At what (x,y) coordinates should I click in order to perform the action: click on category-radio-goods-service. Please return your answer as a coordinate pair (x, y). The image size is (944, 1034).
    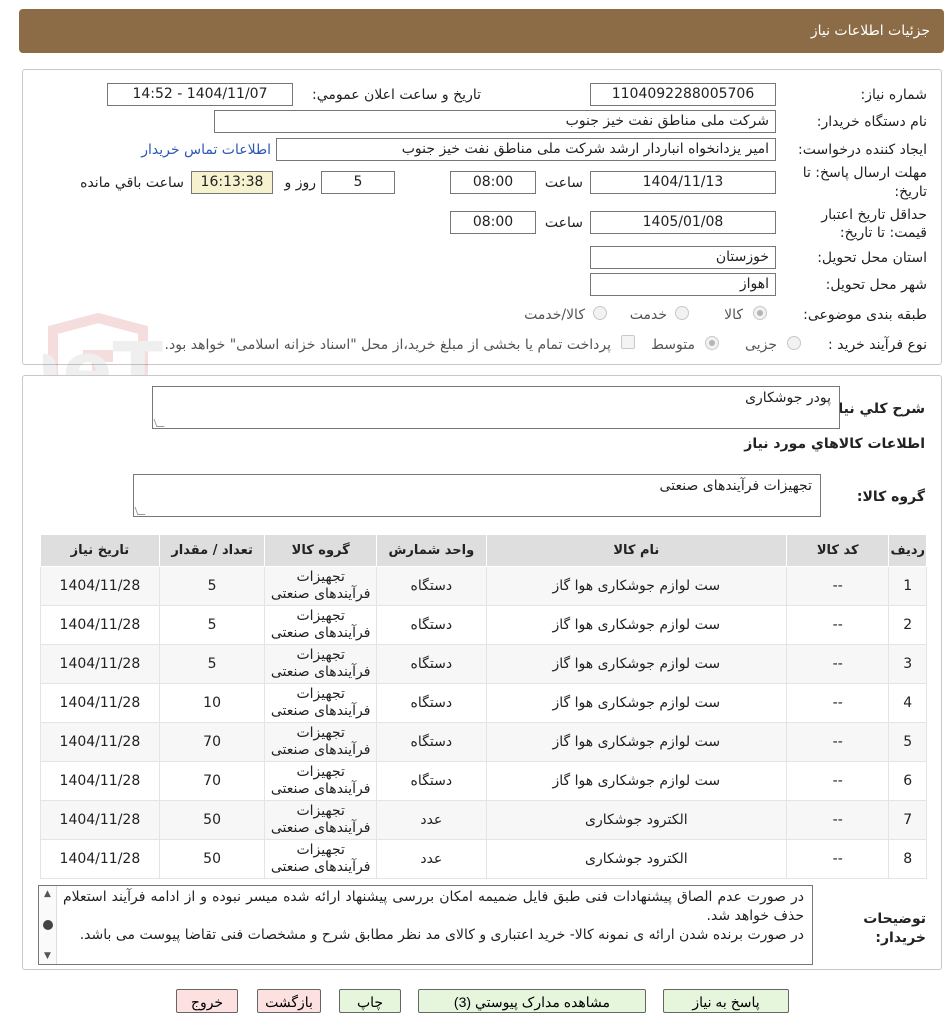
    Looking at the image, I should click on (600, 313).